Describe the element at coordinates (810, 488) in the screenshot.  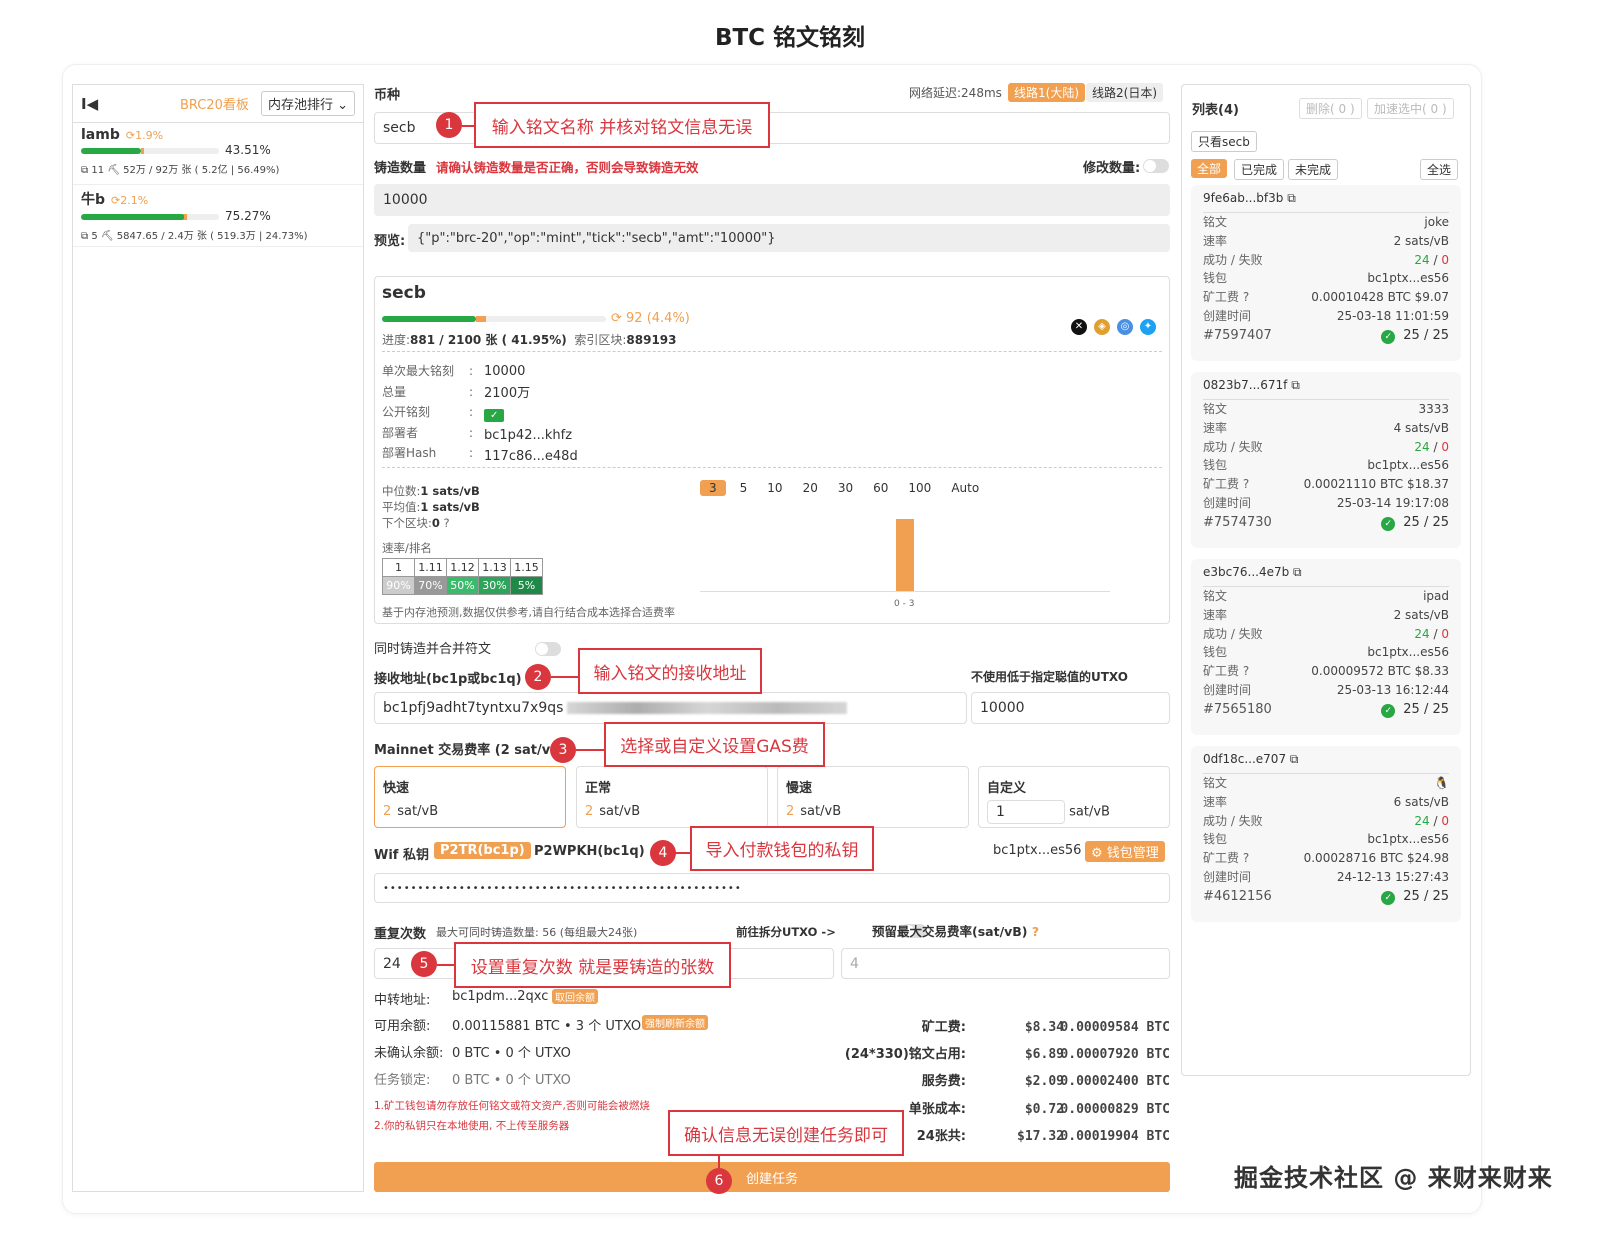
I see `segment-20: 20` at that location.